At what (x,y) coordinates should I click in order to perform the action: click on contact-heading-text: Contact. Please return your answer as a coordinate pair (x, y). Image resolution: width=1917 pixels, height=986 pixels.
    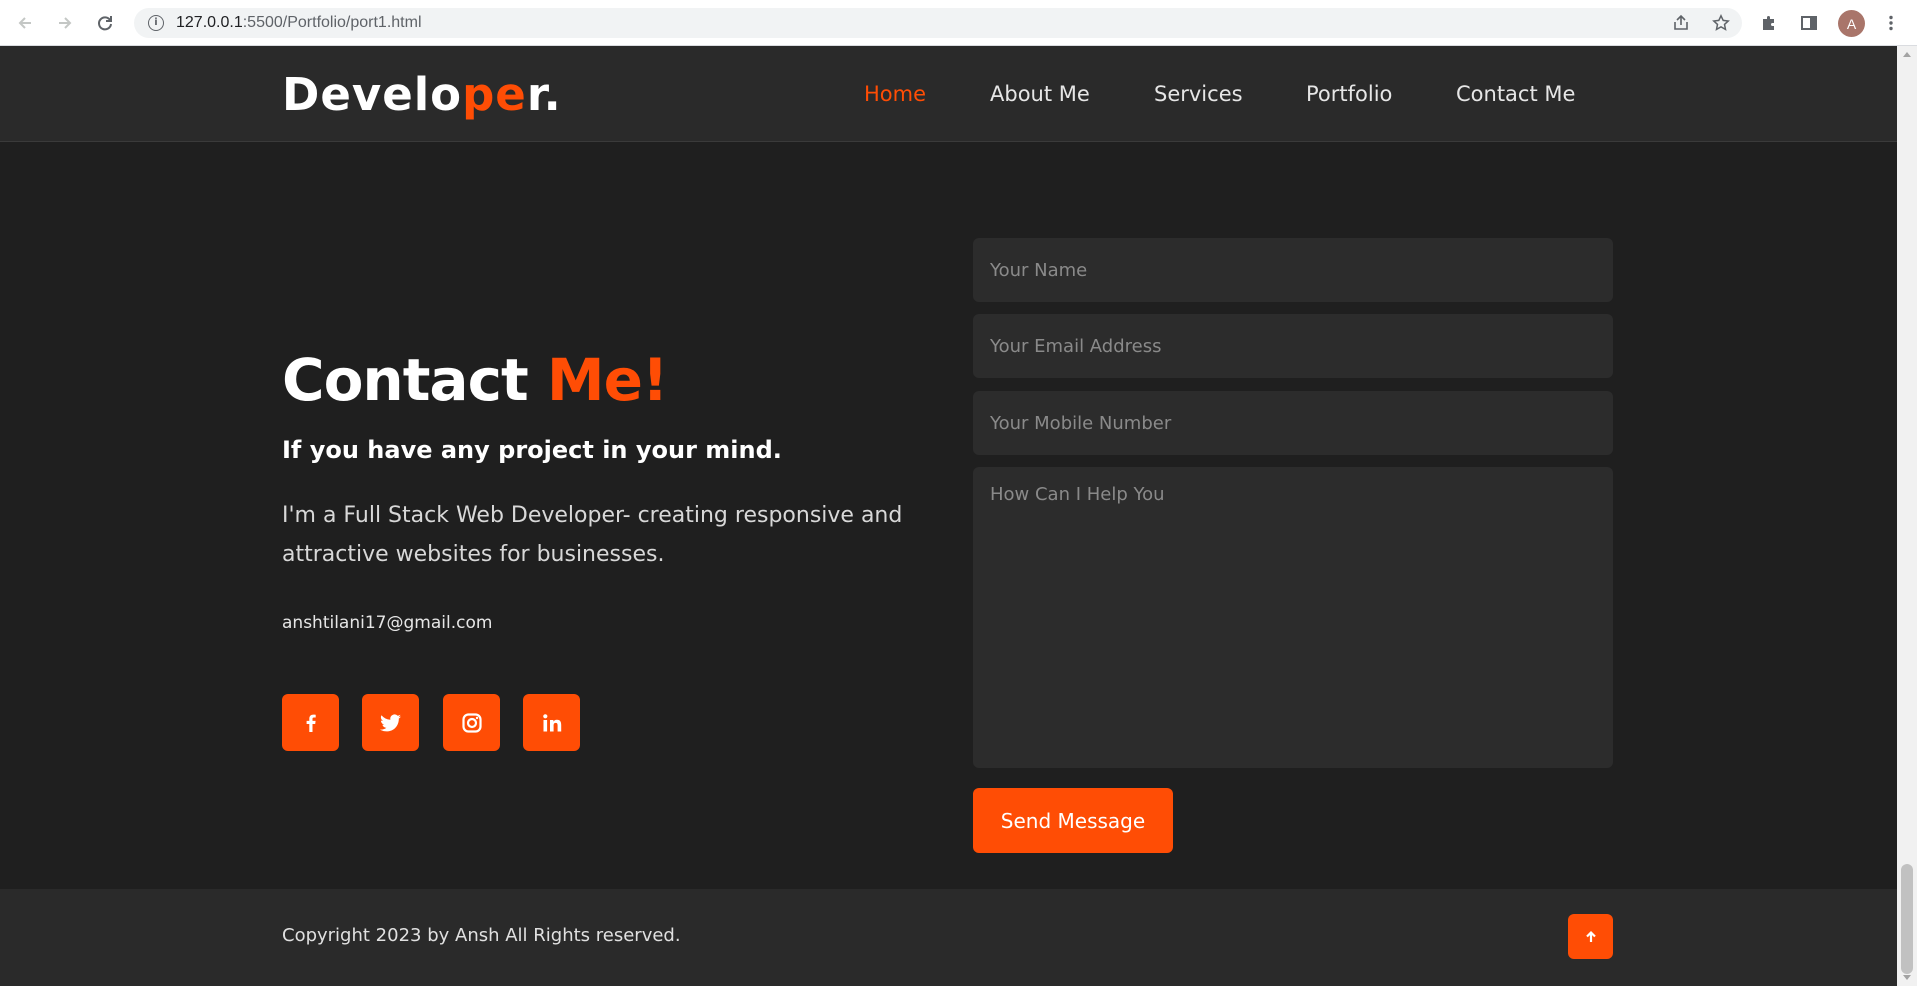
    Looking at the image, I should click on (405, 380).